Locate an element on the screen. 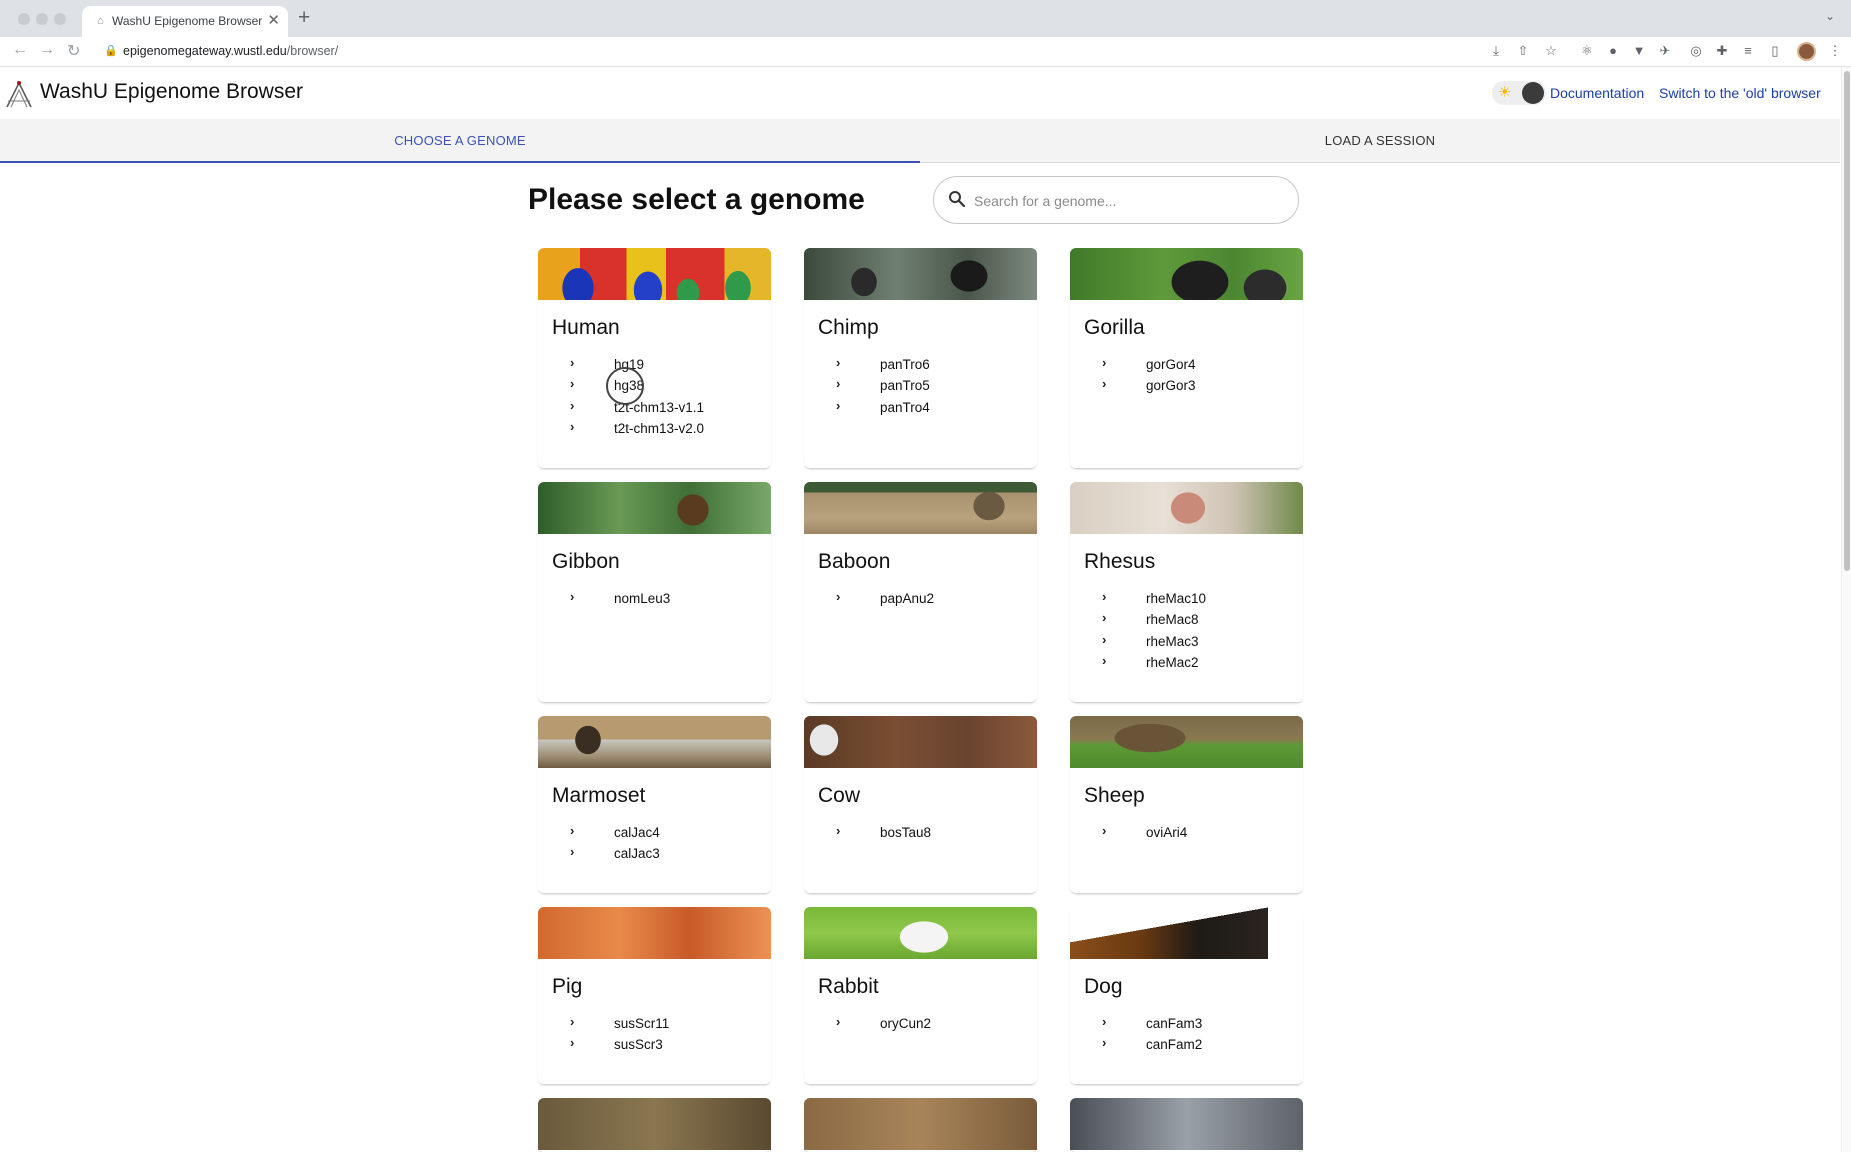 The image size is (1851, 1152). scrollbar-thumb is located at coordinates (1847, 321).